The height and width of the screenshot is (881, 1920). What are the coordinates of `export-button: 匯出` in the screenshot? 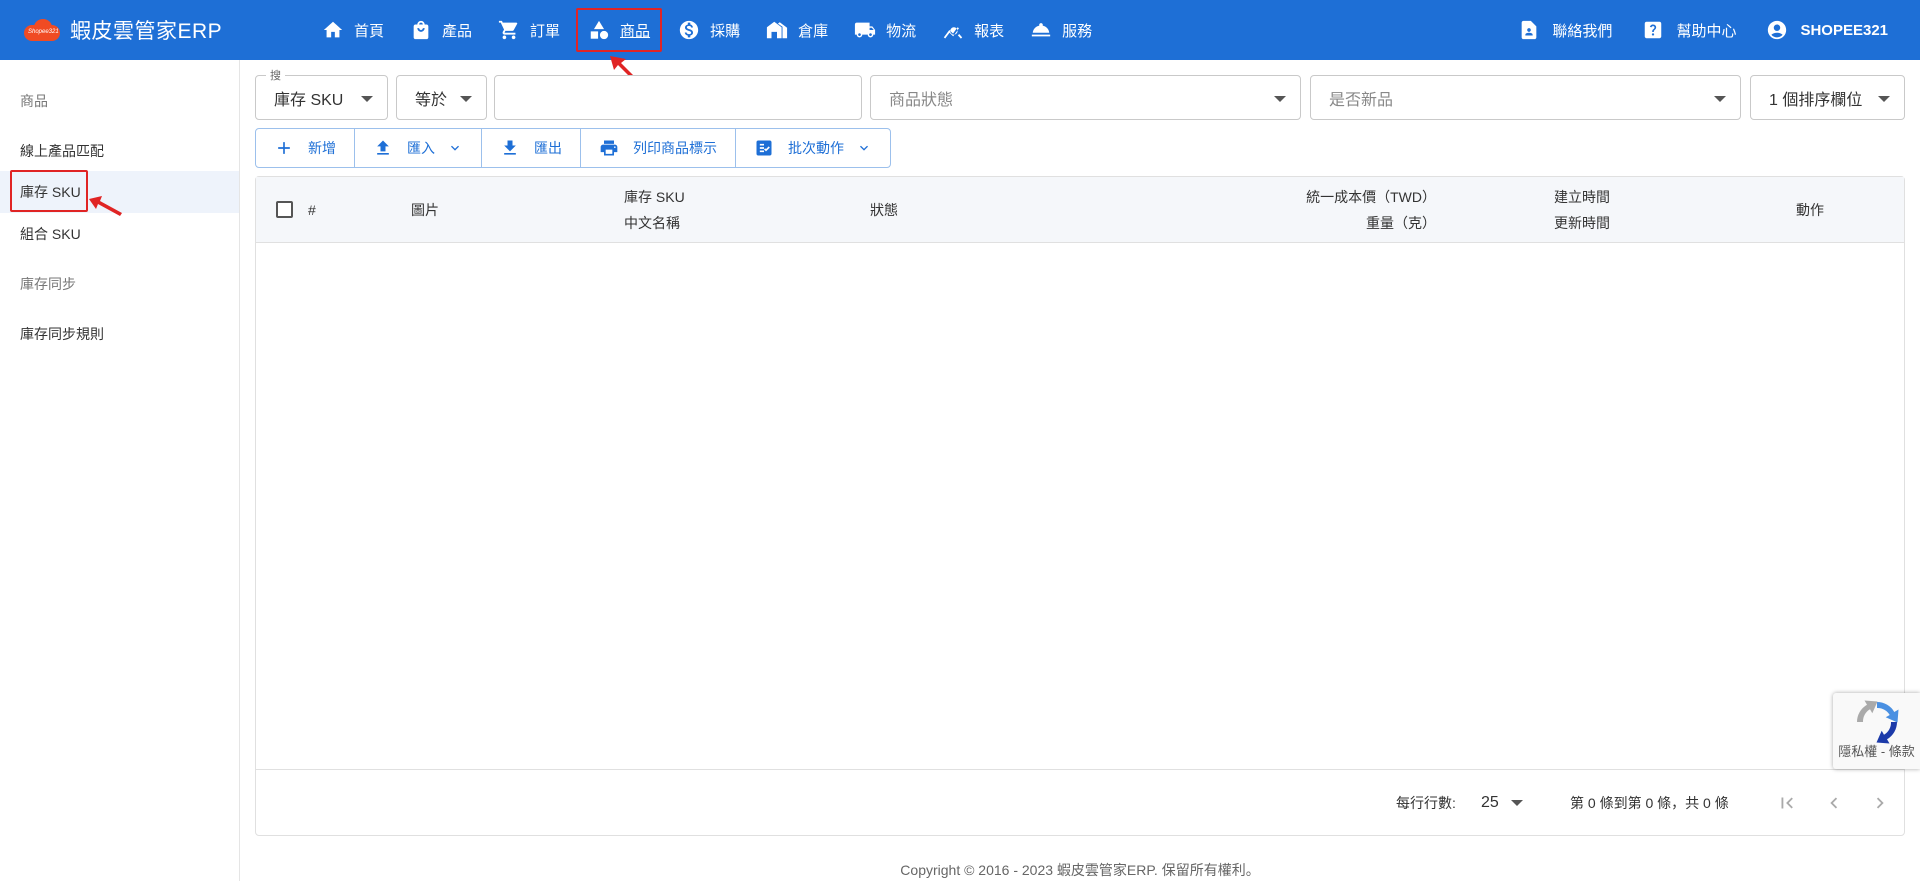 It's located at (531, 148).